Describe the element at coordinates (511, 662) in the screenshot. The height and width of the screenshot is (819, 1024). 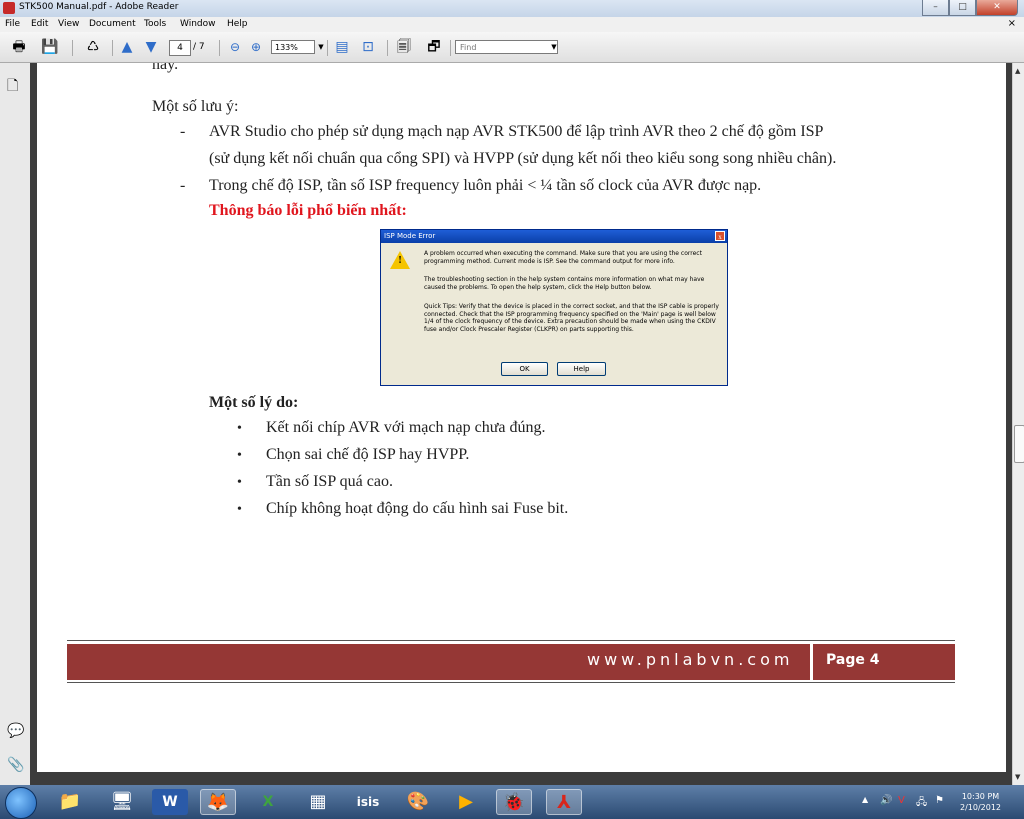
I see `footer-bar: www.pnlabvn.com Page 4` at that location.